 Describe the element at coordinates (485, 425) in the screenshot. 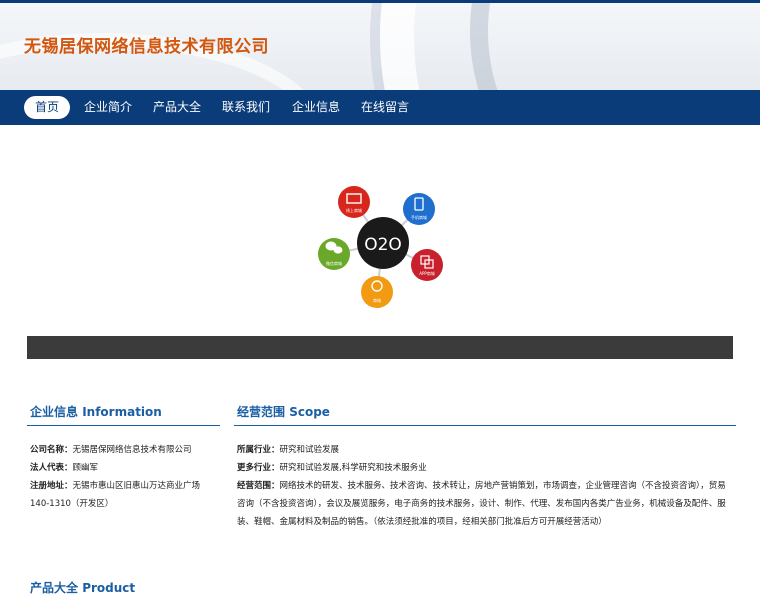

I see `scope-divider` at that location.